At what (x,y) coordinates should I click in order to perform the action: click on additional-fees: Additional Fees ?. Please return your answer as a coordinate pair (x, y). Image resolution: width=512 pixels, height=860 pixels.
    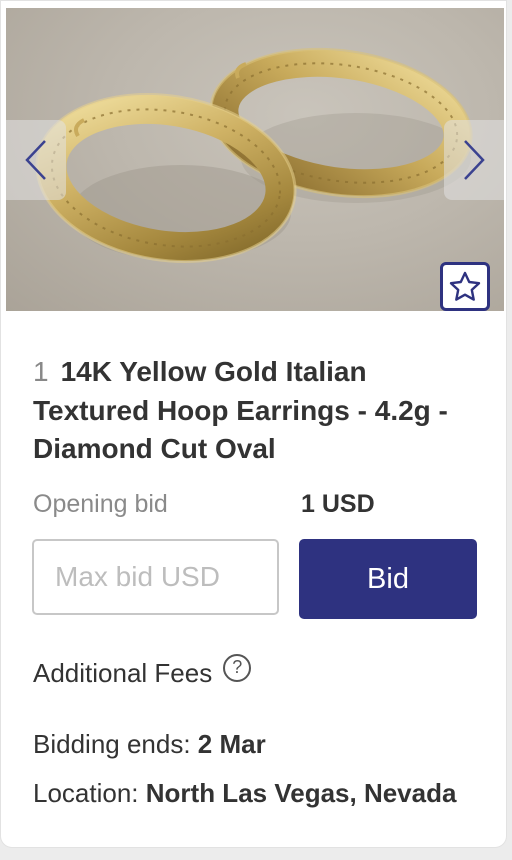
    Looking at the image, I should click on (142, 671).